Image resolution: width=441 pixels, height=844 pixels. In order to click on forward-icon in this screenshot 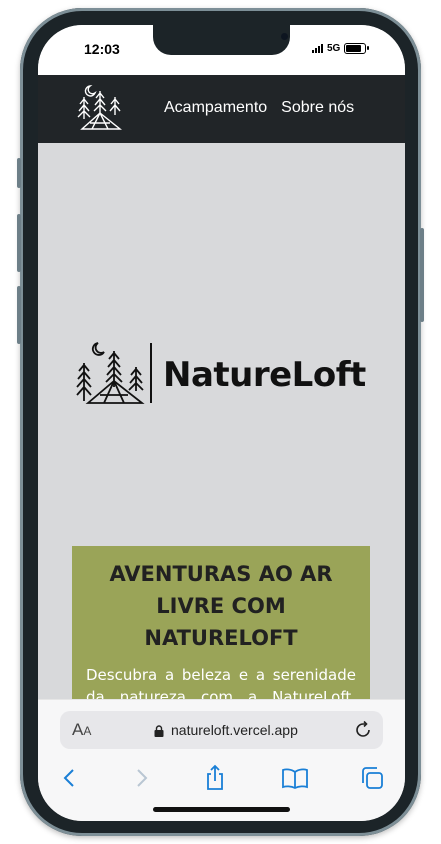, I will do `click(141, 778)`.